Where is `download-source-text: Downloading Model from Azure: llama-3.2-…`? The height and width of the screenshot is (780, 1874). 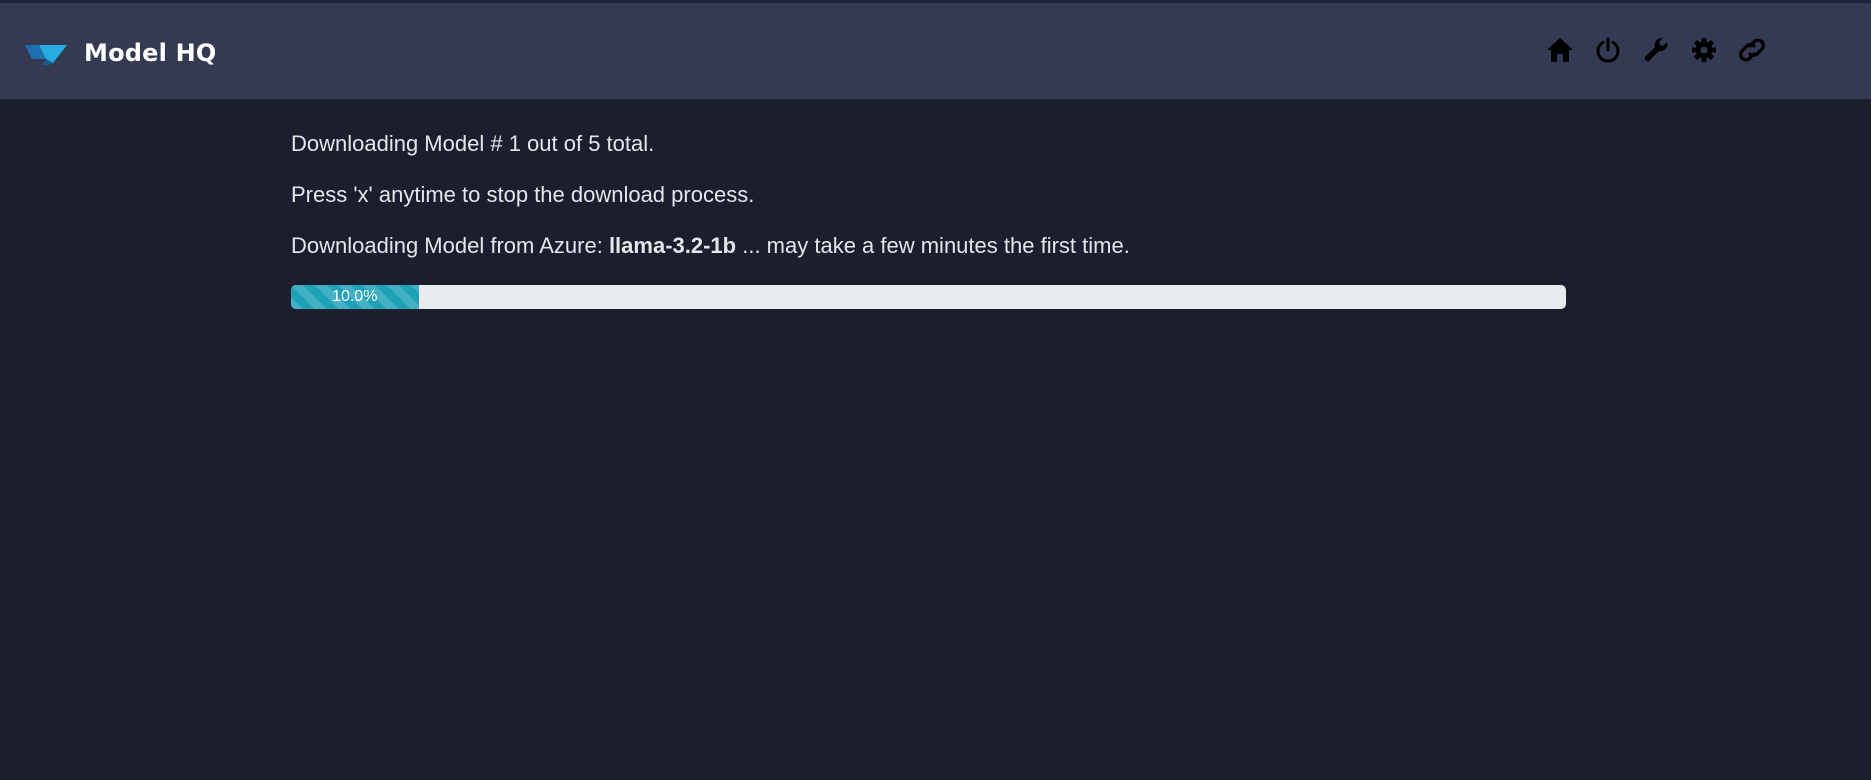 download-source-text: Downloading Model from Azure: llama-3.2-… is located at coordinates (928, 246).